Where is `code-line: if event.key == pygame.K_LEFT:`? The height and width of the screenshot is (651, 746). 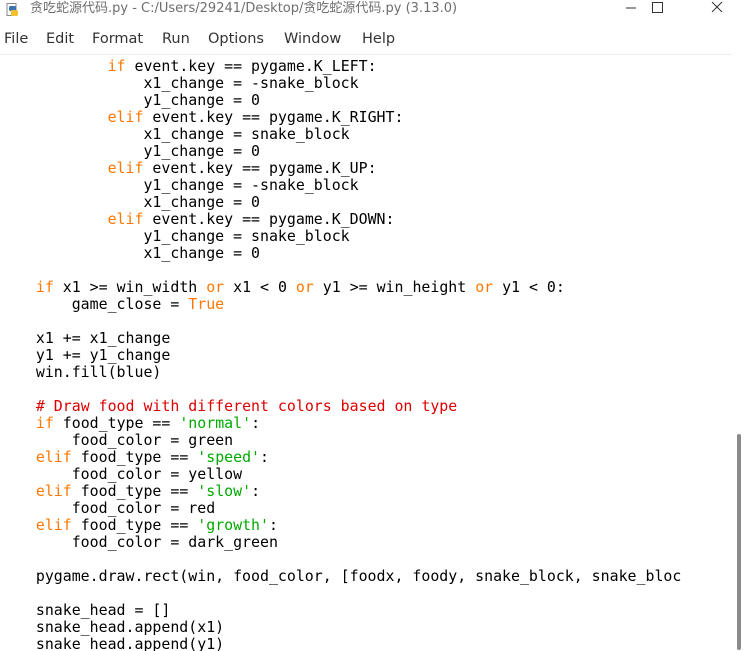 code-line: if event.key == pygame.K_LEFT: is located at coordinates (340, 66).